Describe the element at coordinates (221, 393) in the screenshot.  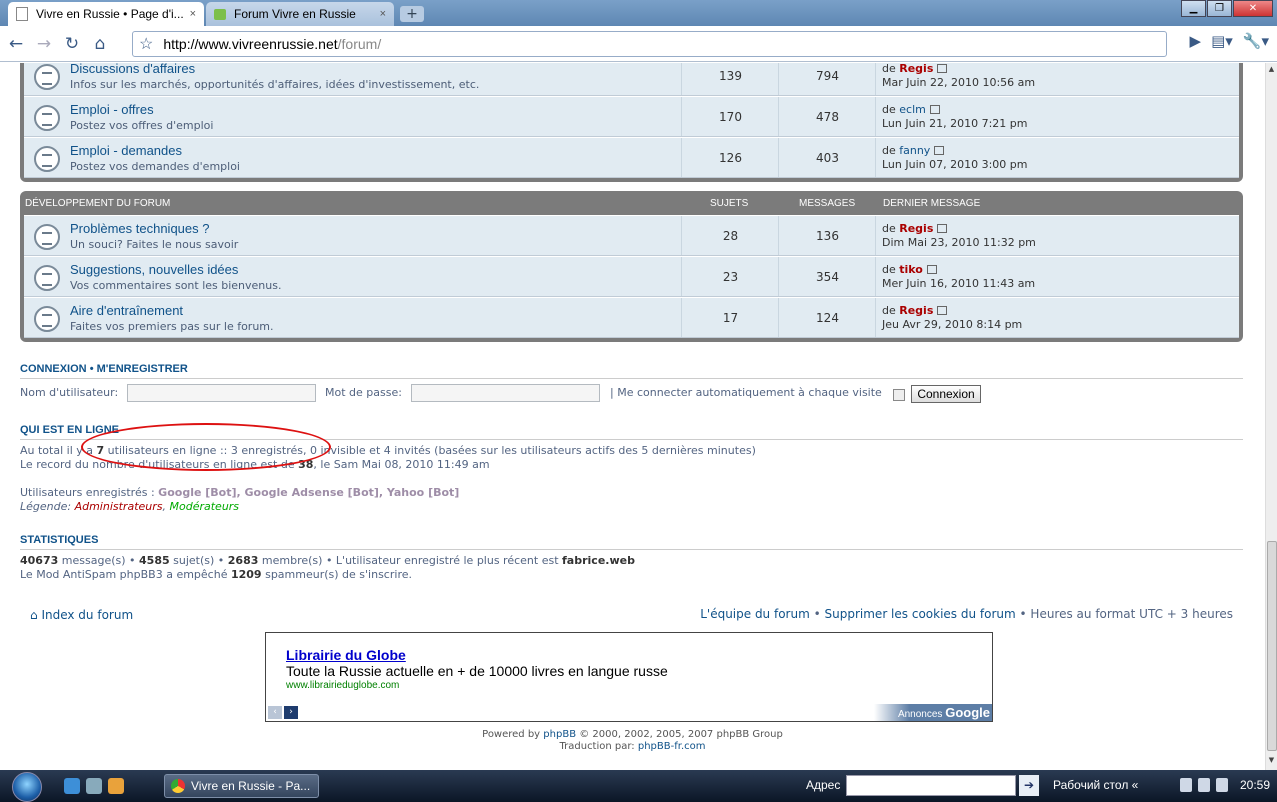
I see `username-input` at that location.